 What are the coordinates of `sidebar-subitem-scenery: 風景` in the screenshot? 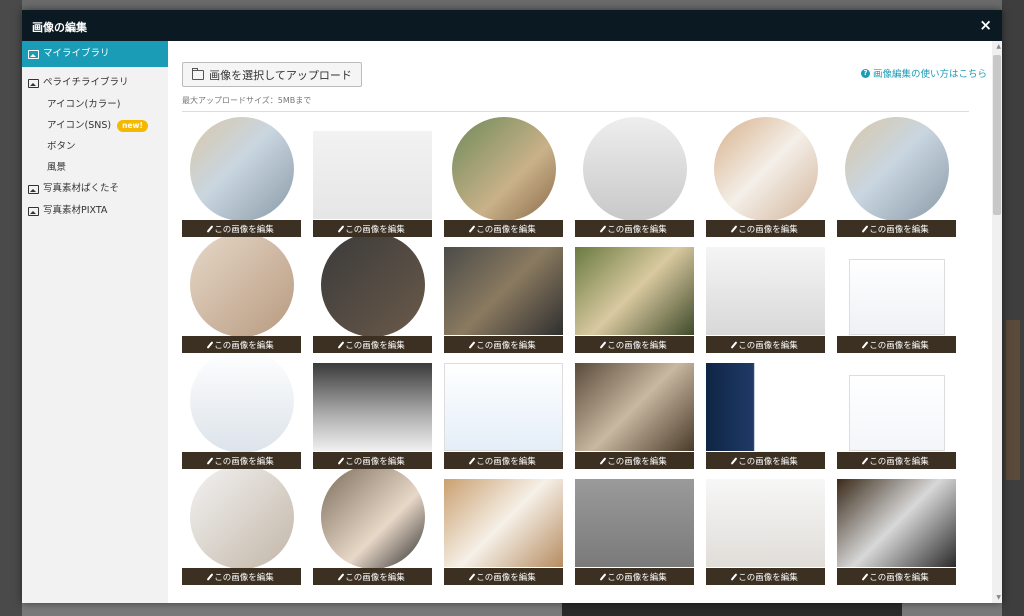 It's located at (95, 167).